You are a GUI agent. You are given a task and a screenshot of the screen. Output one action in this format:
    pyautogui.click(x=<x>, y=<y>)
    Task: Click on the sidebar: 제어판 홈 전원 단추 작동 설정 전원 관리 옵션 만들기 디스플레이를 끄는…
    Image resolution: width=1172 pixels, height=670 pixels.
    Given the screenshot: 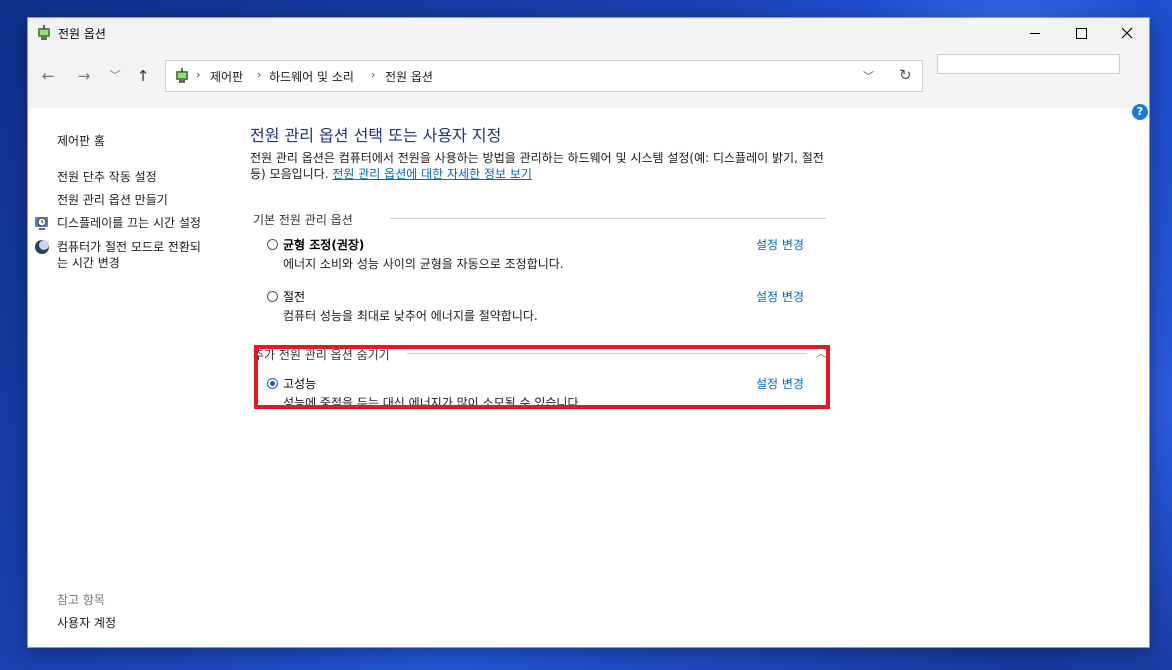 What is the action you would take?
    pyautogui.click(x=133, y=378)
    